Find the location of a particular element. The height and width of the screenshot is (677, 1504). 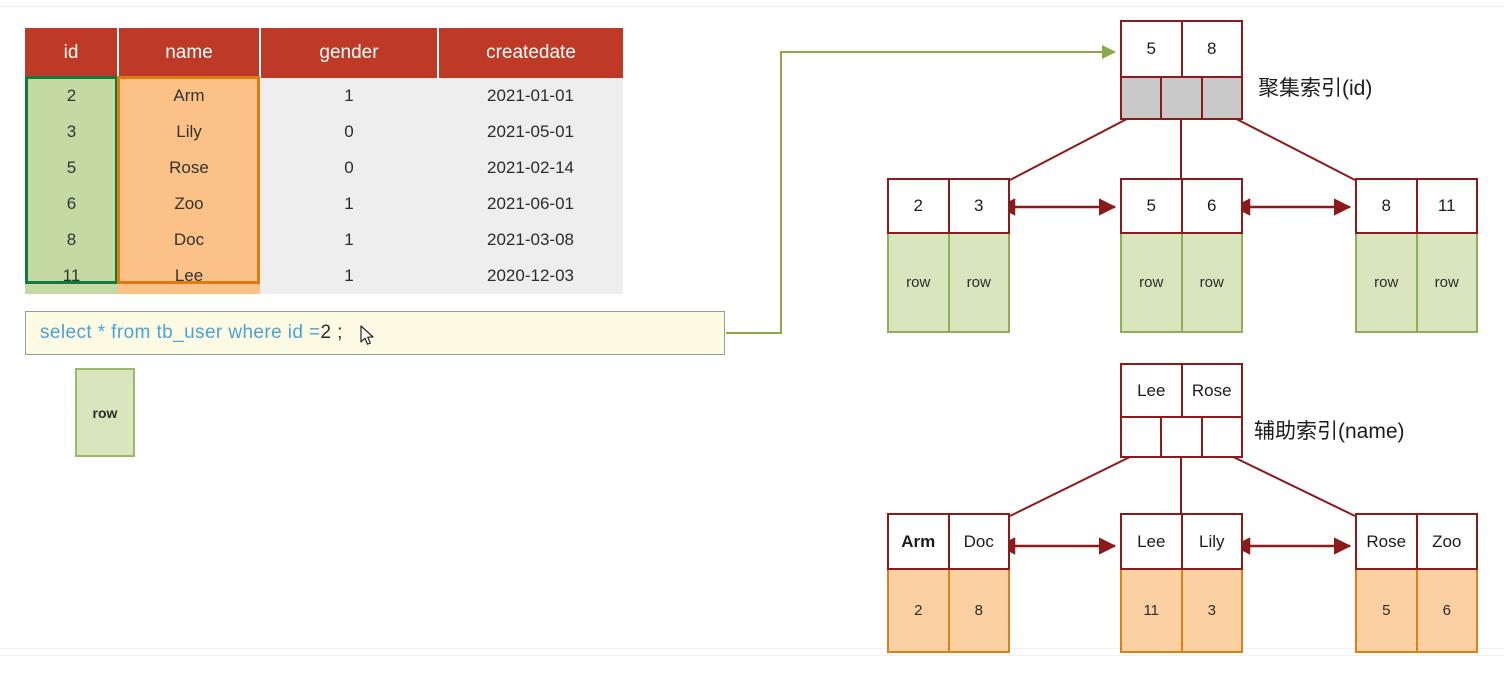

key-cell: Doc is located at coordinates (978, 541).